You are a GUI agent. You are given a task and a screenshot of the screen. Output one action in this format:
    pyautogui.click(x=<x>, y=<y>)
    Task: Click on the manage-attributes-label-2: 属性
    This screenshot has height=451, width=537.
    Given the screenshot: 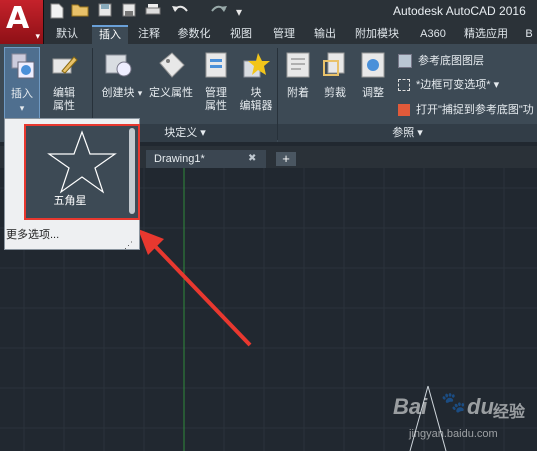 What is the action you would take?
    pyautogui.click(x=216, y=106)
    